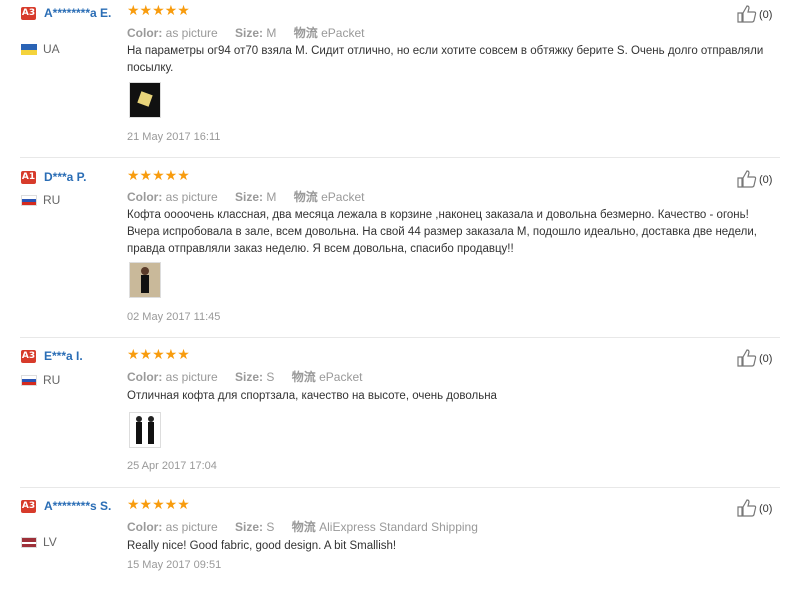  What do you see at coordinates (174, 565) in the screenshot?
I see `review-date: 15 May 2017 09:51` at bounding box center [174, 565].